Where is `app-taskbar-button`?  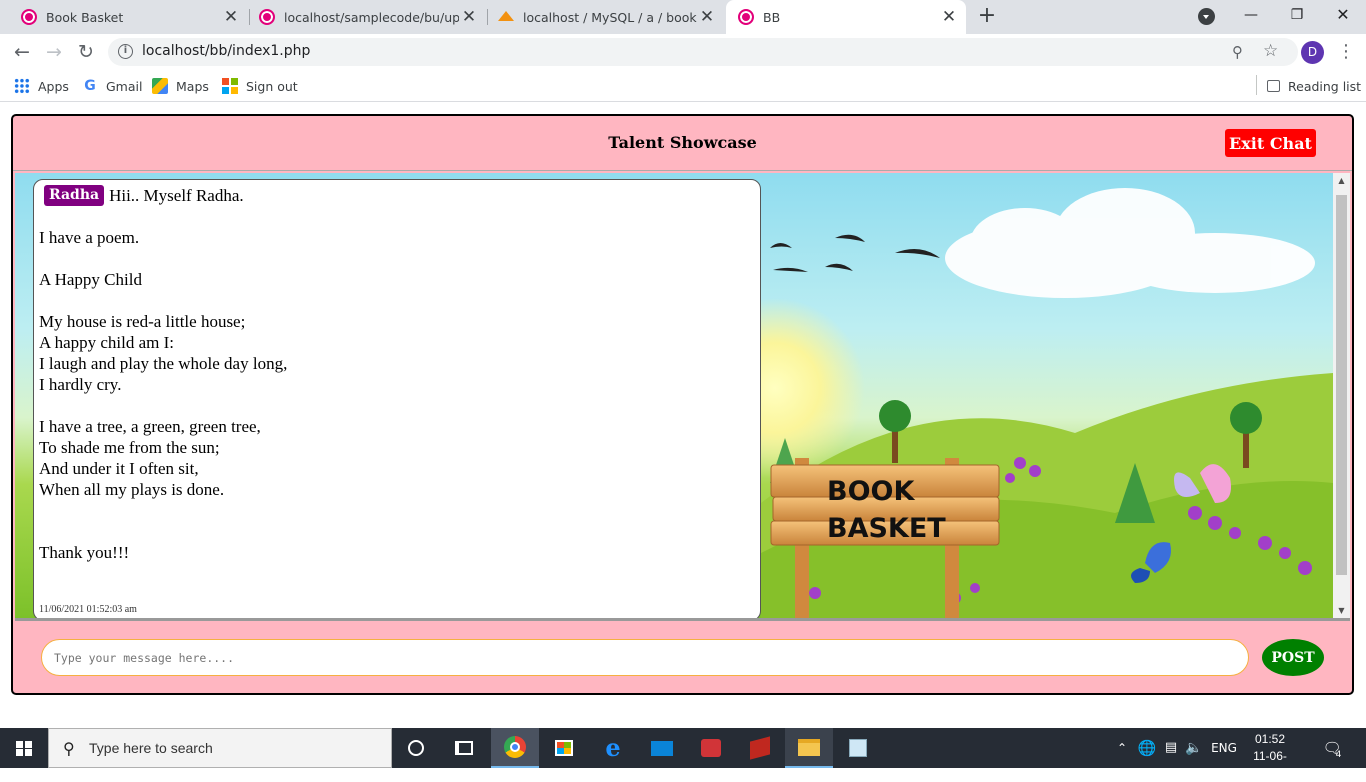
app-taskbar-button is located at coordinates (760, 748).